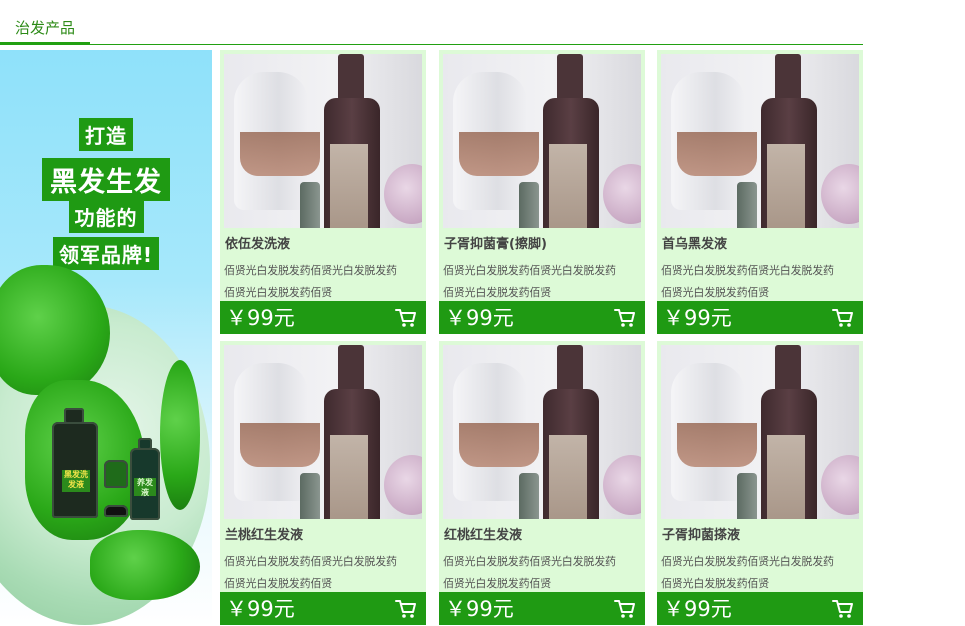  I want to click on product-card: 依伍发洗液 佰贤光白发脱发药佰贤光白发脱发药 佰贤光白发脱发药佰贤 ￥99元, so click(323, 192).